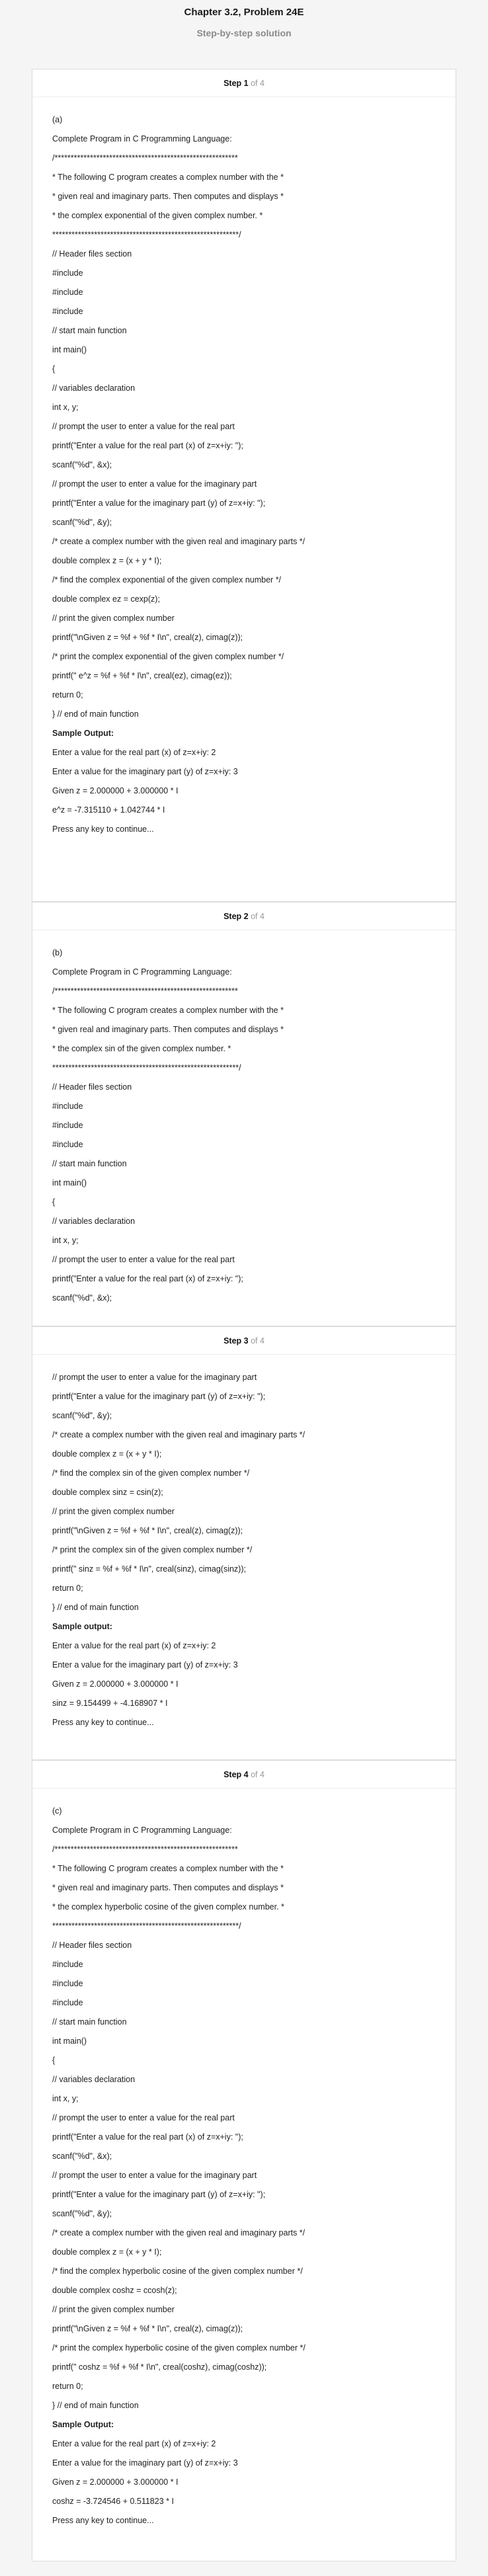 The image size is (488, 2576). I want to click on content-line: double complex sinz = csin(z);, so click(108, 1492).